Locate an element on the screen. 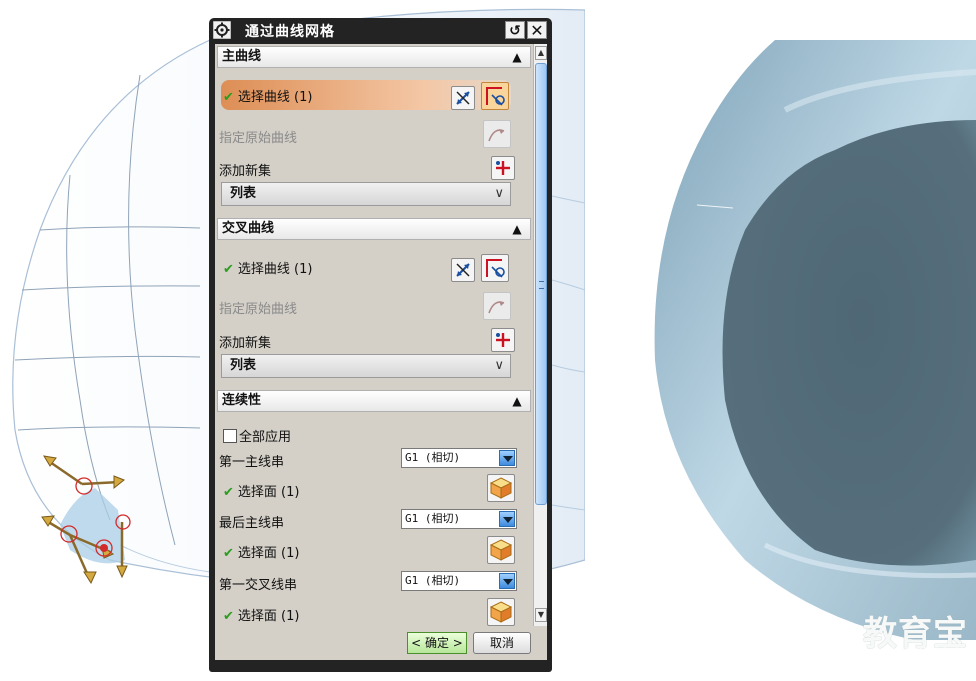 The width and height of the screenshot is (976, 681). cross-specify-original-label: 指定原始曲线 is located at coordinates (258, 309).